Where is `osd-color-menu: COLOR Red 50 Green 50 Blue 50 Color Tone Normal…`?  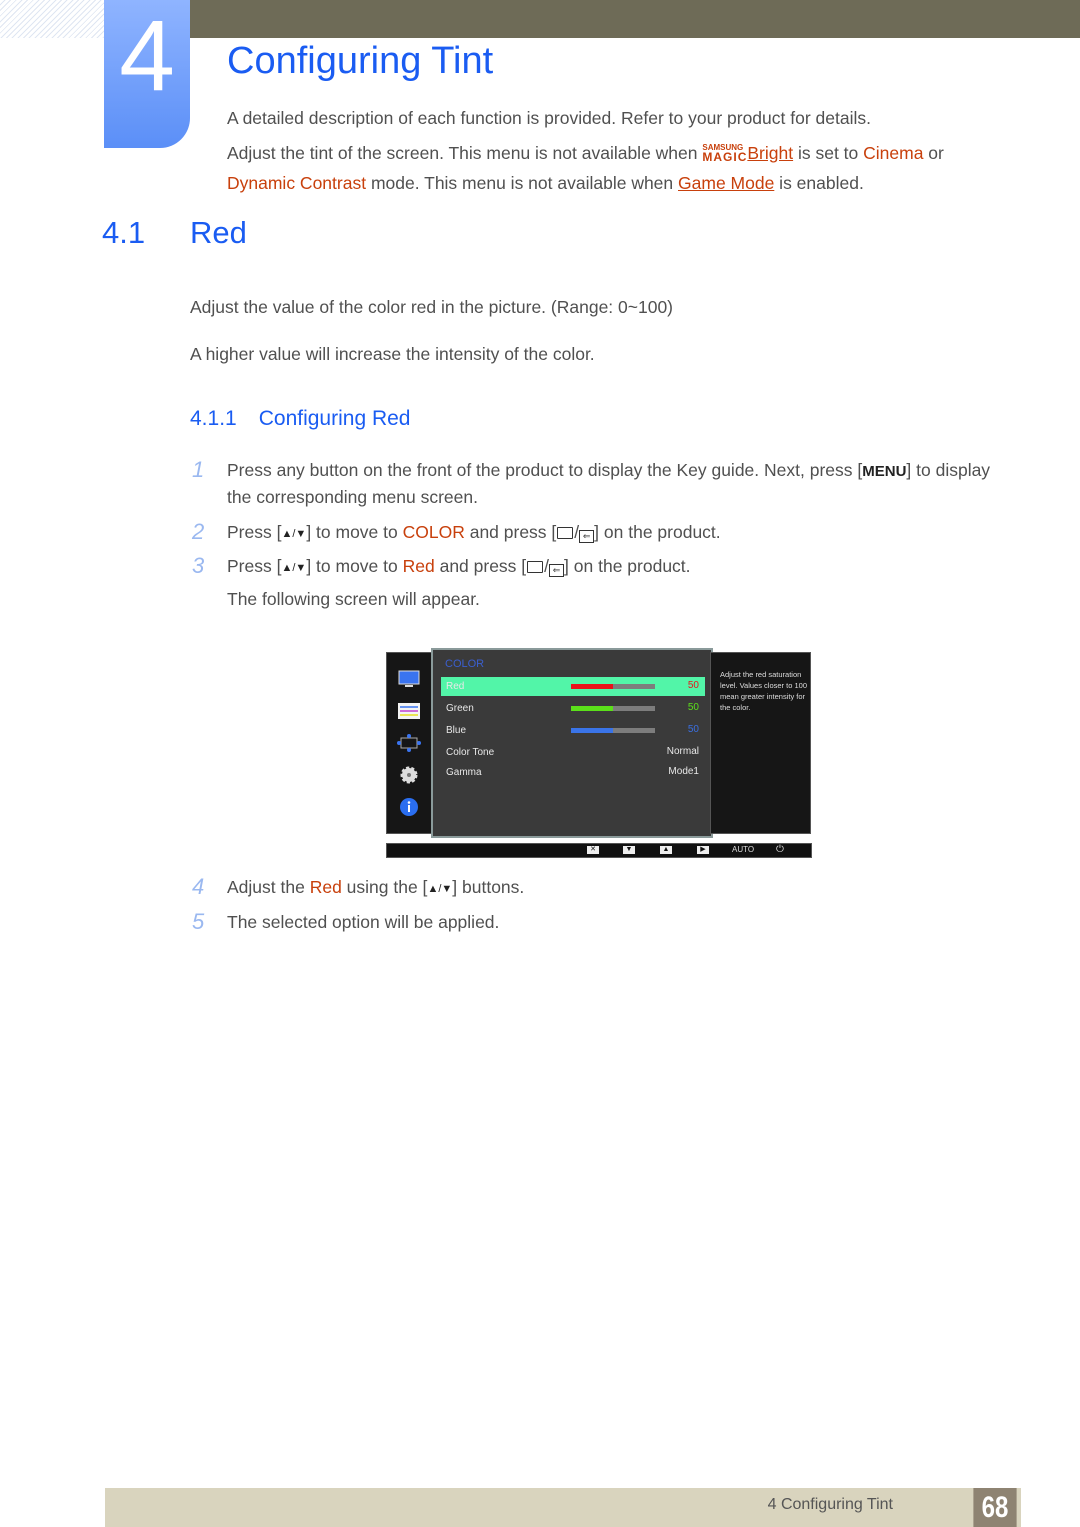
osd-color-menu: COLOR Red 50 Green 50 Blue 50 Color Tone Normal… is located at coordinates (572, 743).